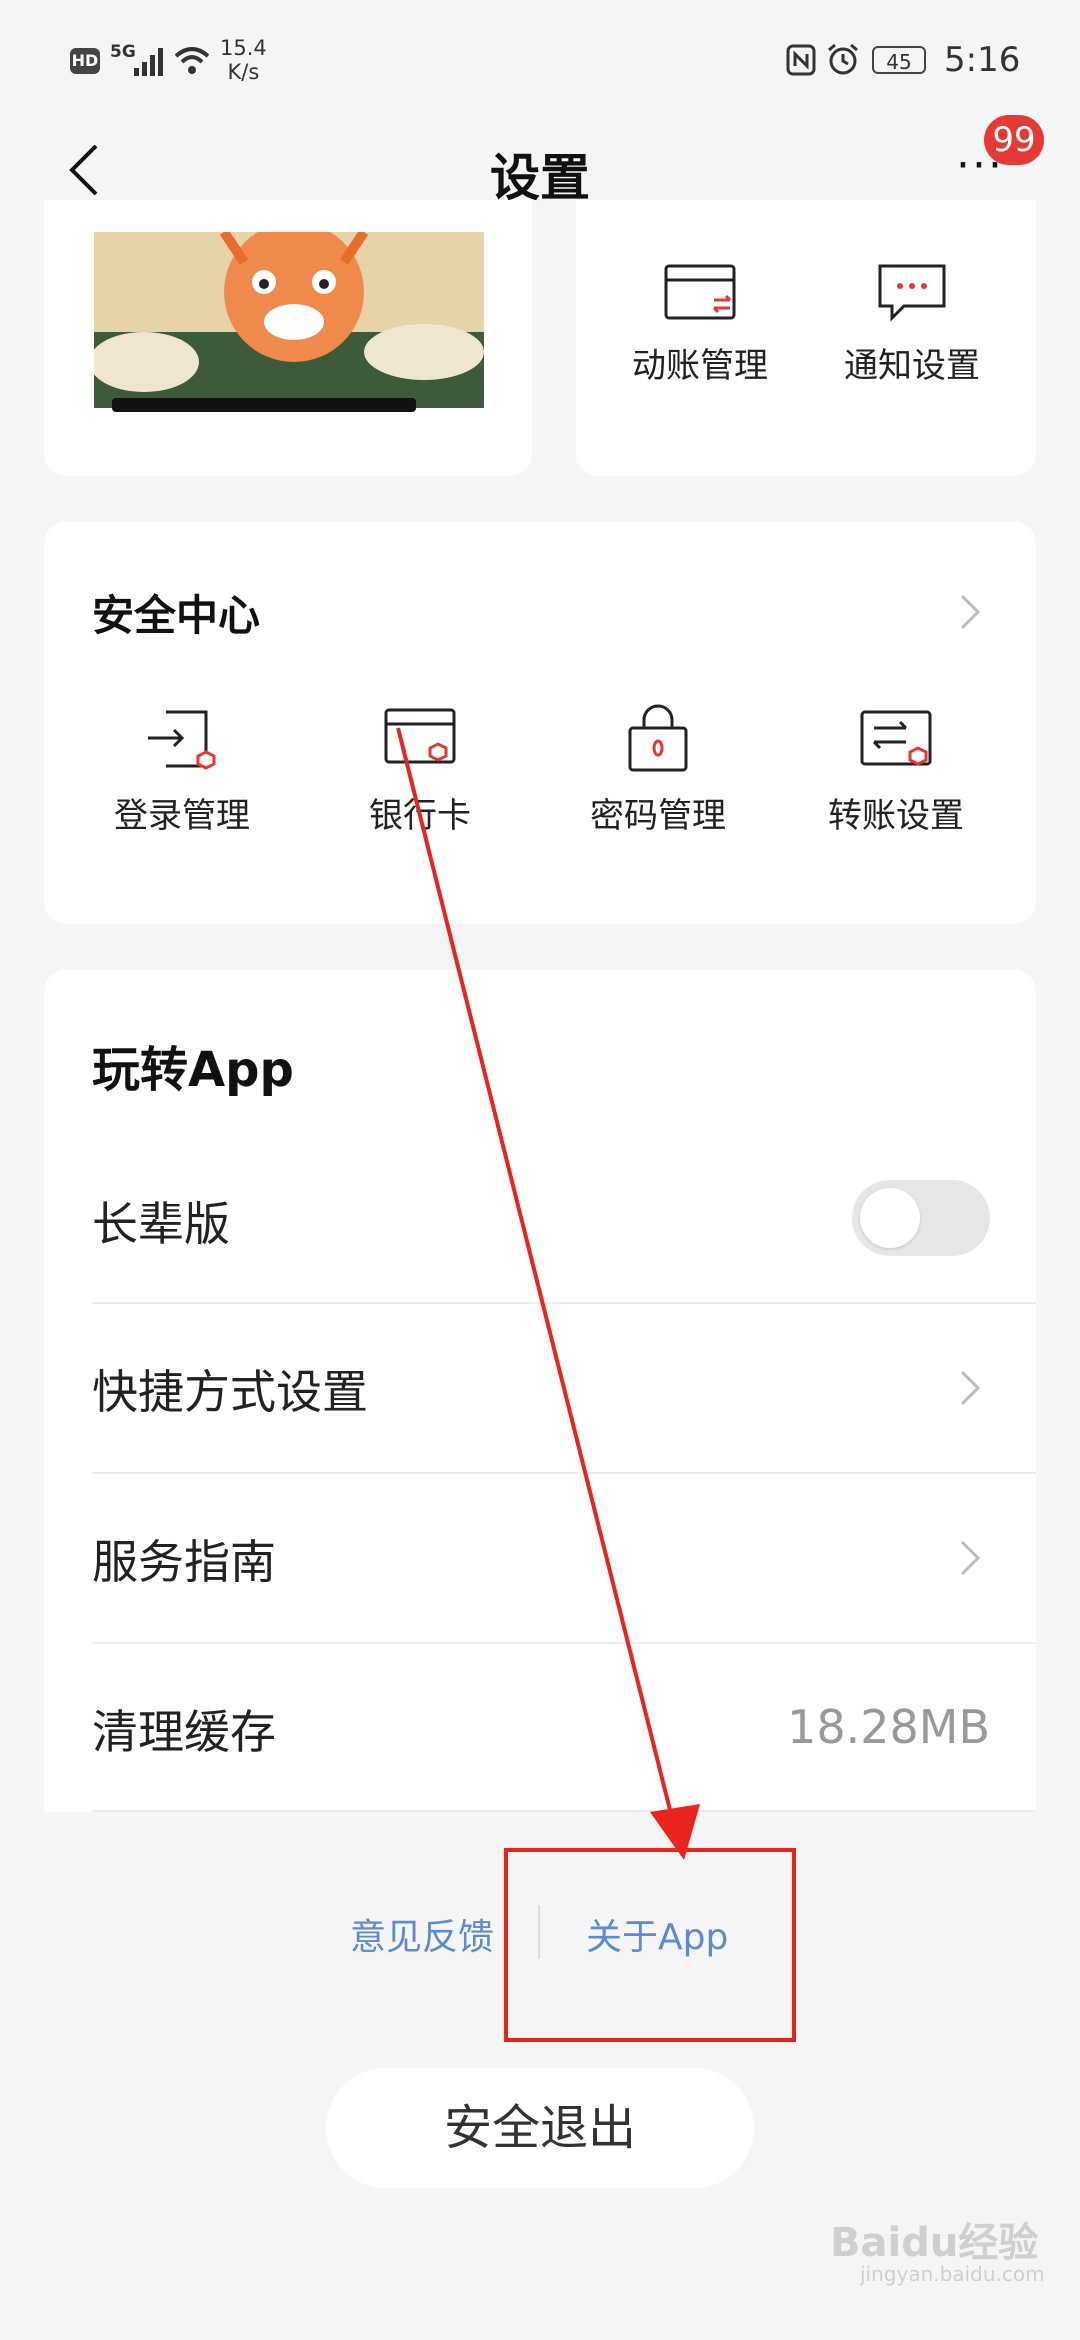 The height and width of the screenshot is (2340, 1080). I want to click on feedback-link: 意见反馈, so click(422, 1934).